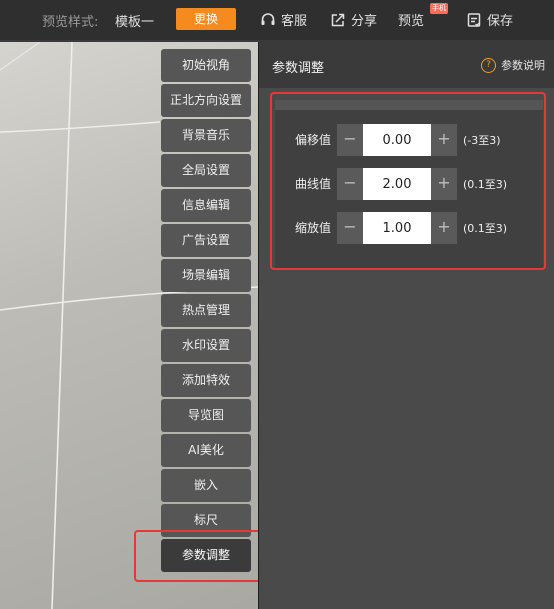 This screenshot has height=609, width=554. Describe the element at coordinates (439, 8) in the screenshot. I see `preview-badge: 手机` at that location.